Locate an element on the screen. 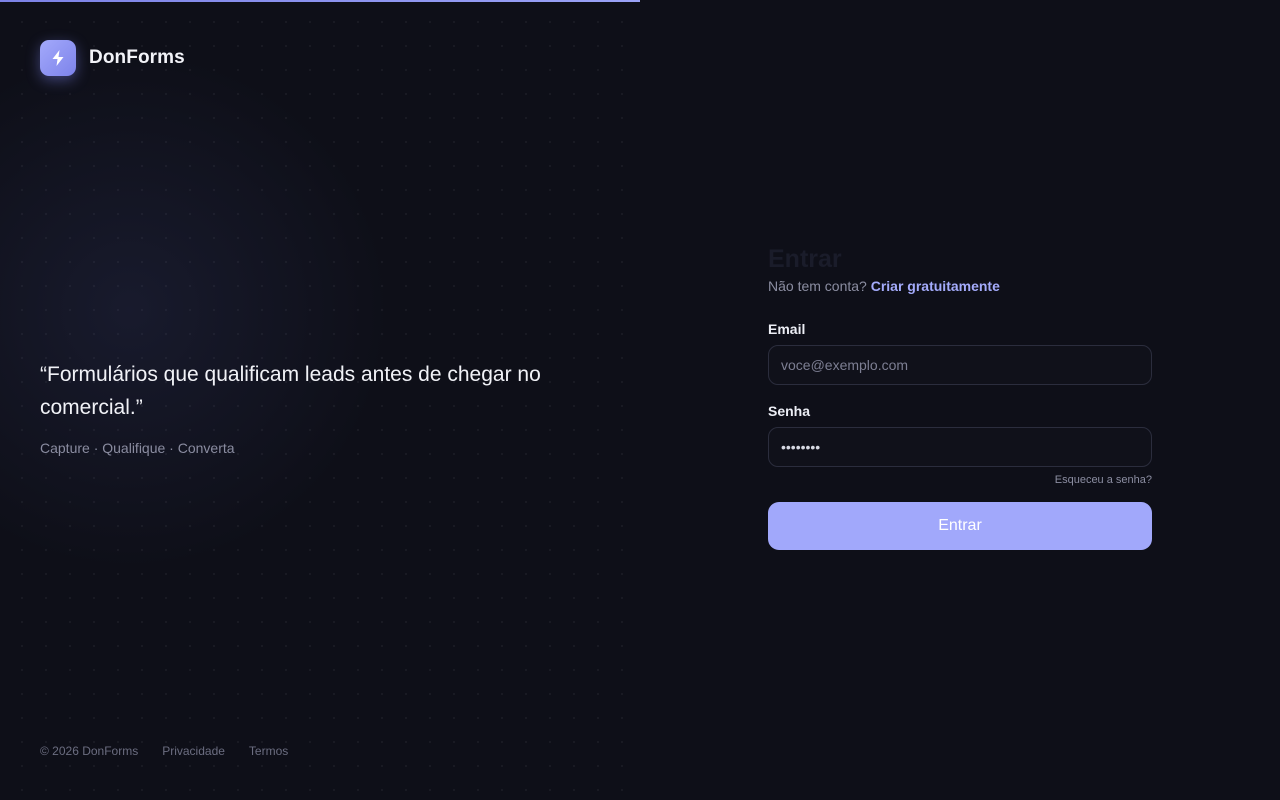 This screenshot has width=1280, height=800. forgot-password-link: Esqueceu a senha? is located at coordinates (1103, 480).